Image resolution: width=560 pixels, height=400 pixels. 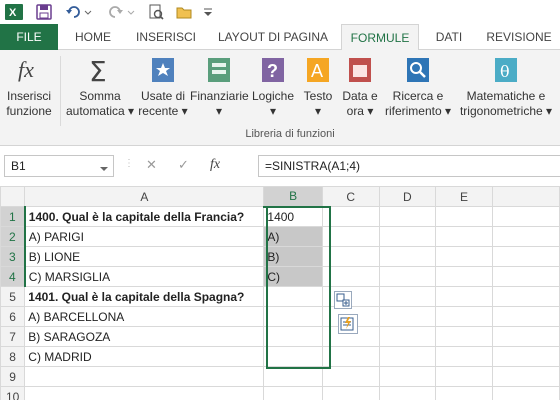 What do you see at coordinates (418, 86) in the screenshot?
I see `lookup-reference-button: Ricerca e riferimento ▾` at bounding box center [418, 86].